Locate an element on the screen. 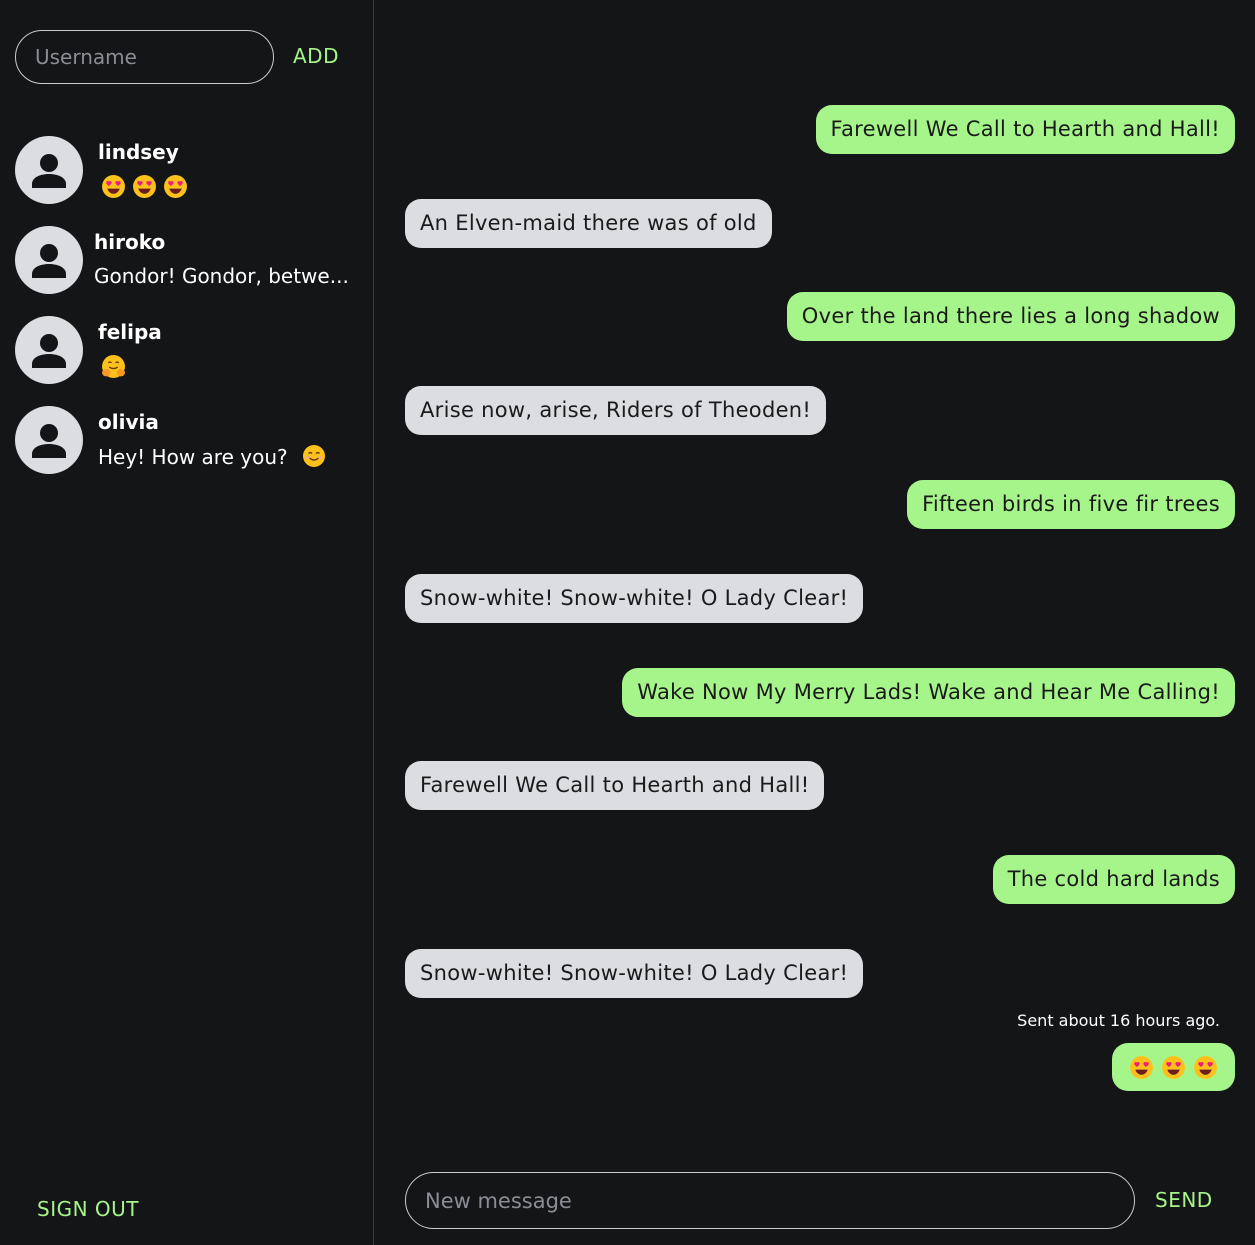 This screenshot has height=1245, width=1255. contact-preview: Hey! How are you? is located at coordinates (212, 456).